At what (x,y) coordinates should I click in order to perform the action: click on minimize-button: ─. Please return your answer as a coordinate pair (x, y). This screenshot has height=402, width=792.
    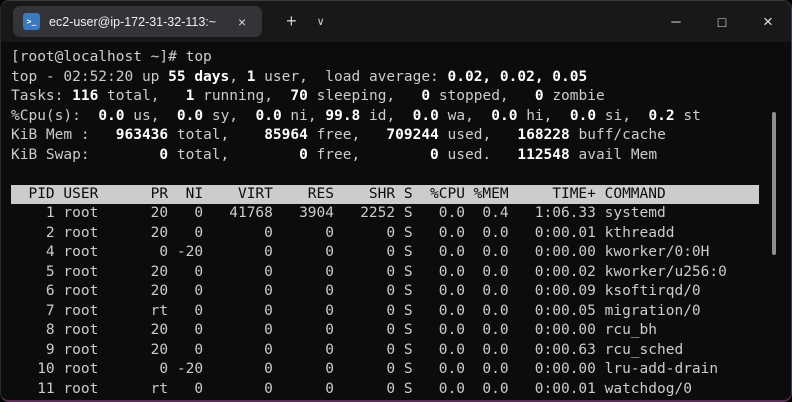
    Looking at the image, I should click on (676, 21).